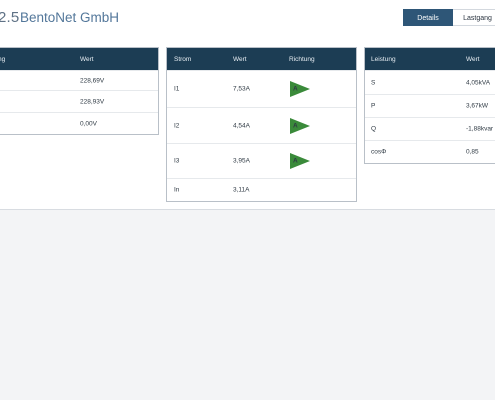  Describe the element at coordinates (261, 189) in the screenshot. I see `table-row: In 3,11A` at that location.